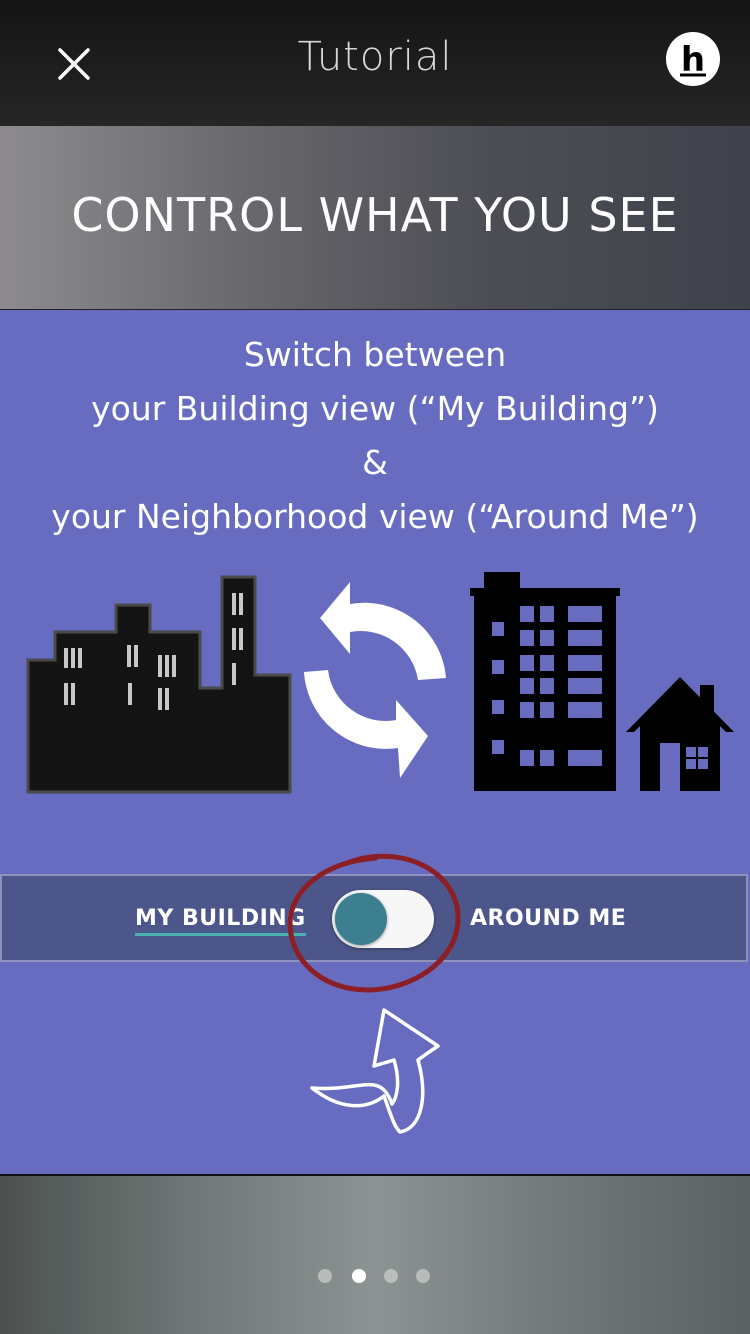 Image resolution: width=750 pixels, height=1334 pixels. Describe the element at coordinates (361, 919) in the screenshot. I see `toggle-knob` at that location.